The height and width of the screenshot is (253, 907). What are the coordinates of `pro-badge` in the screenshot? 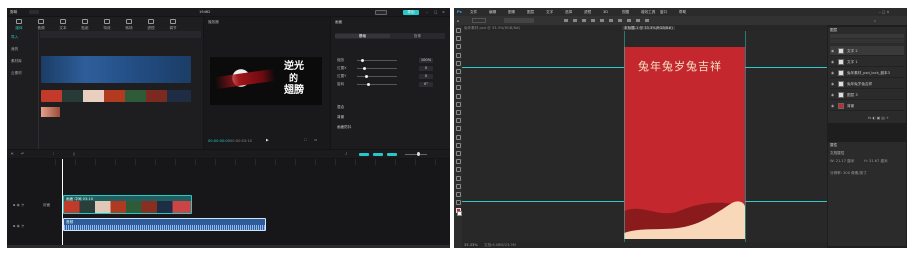 It's located at (381, 12).